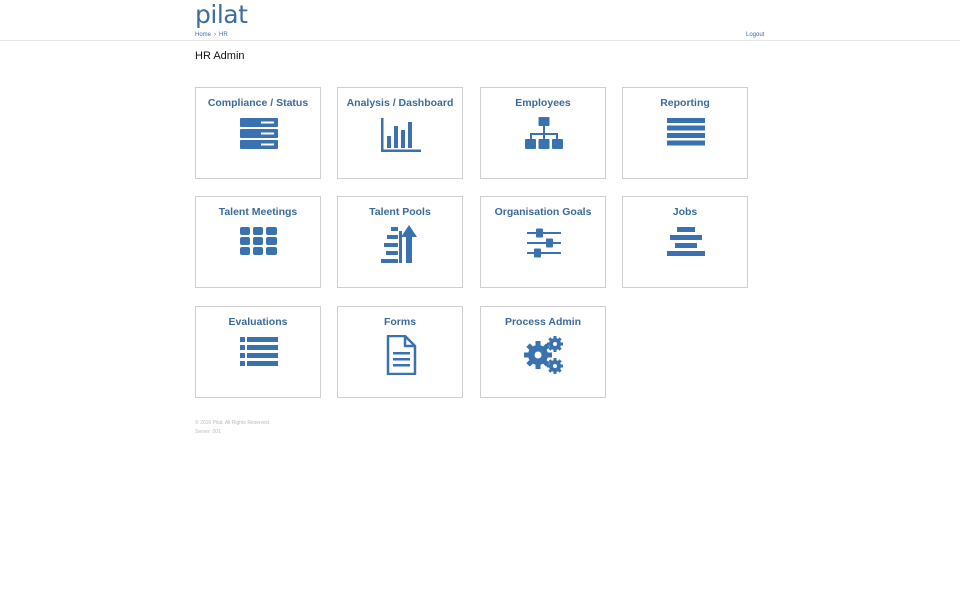 This screenshot has height=600, width=960. I want to click on tile-label: Process Admin, so click(543, 322).